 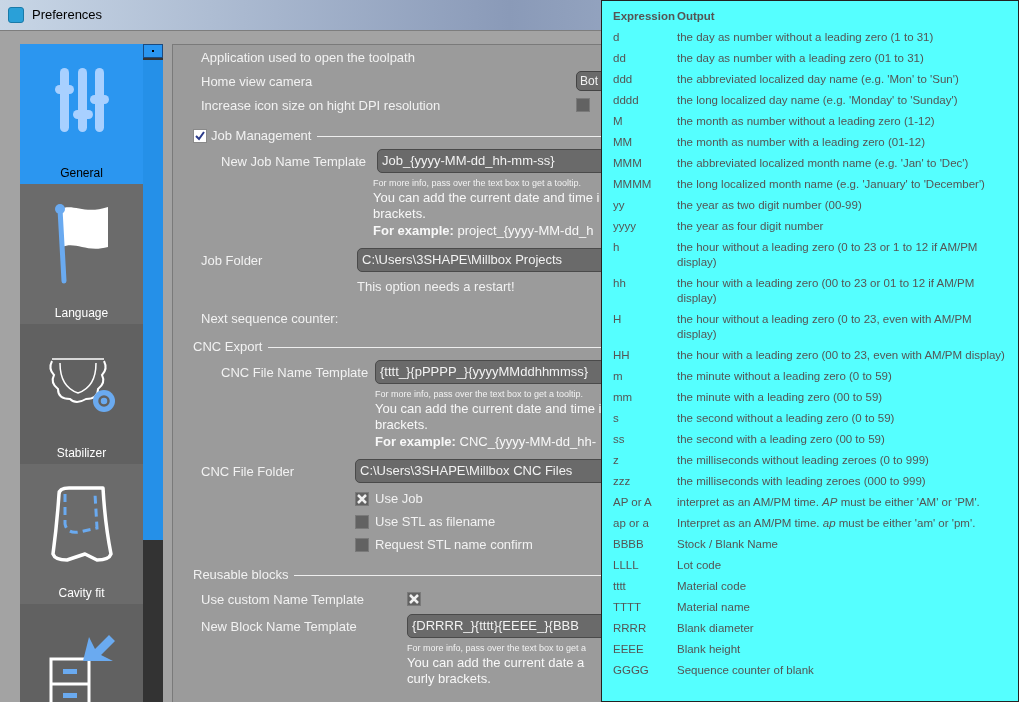 I want to click on output-cell: Lot code, so click(x=699, y=565).